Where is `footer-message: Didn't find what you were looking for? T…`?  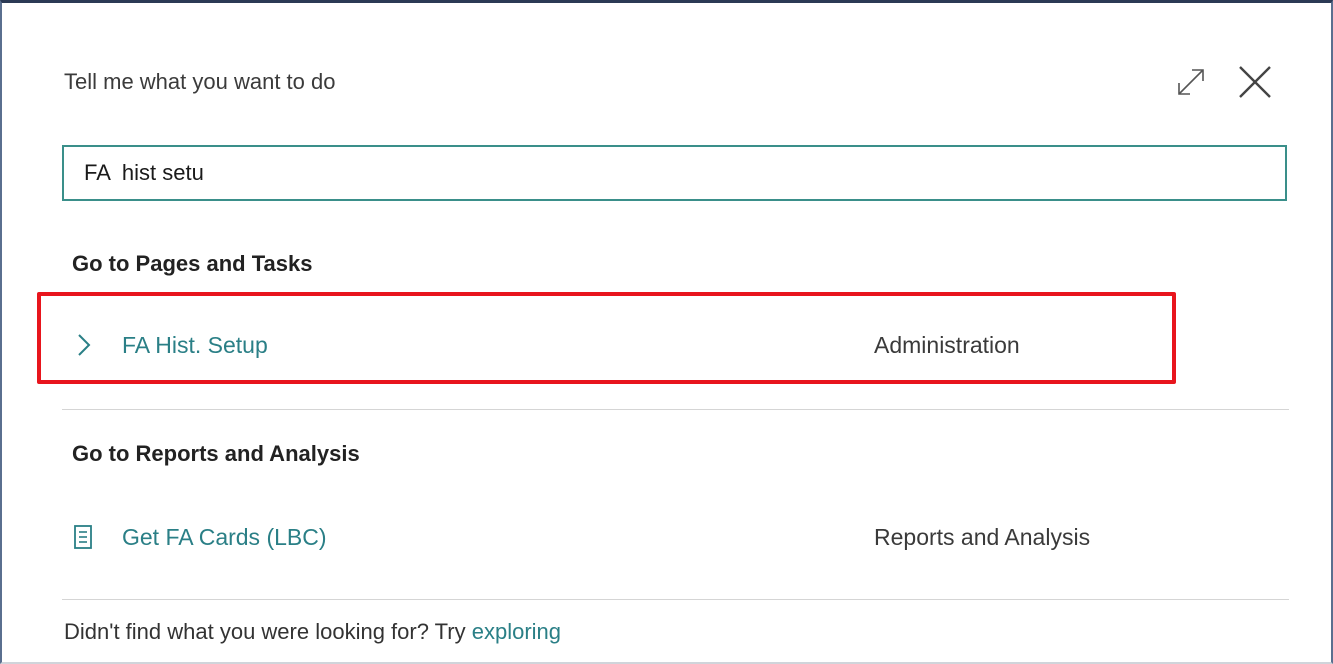
footer-message: Didn't find what you were looking for? T… is located at coordinates (265, 631).